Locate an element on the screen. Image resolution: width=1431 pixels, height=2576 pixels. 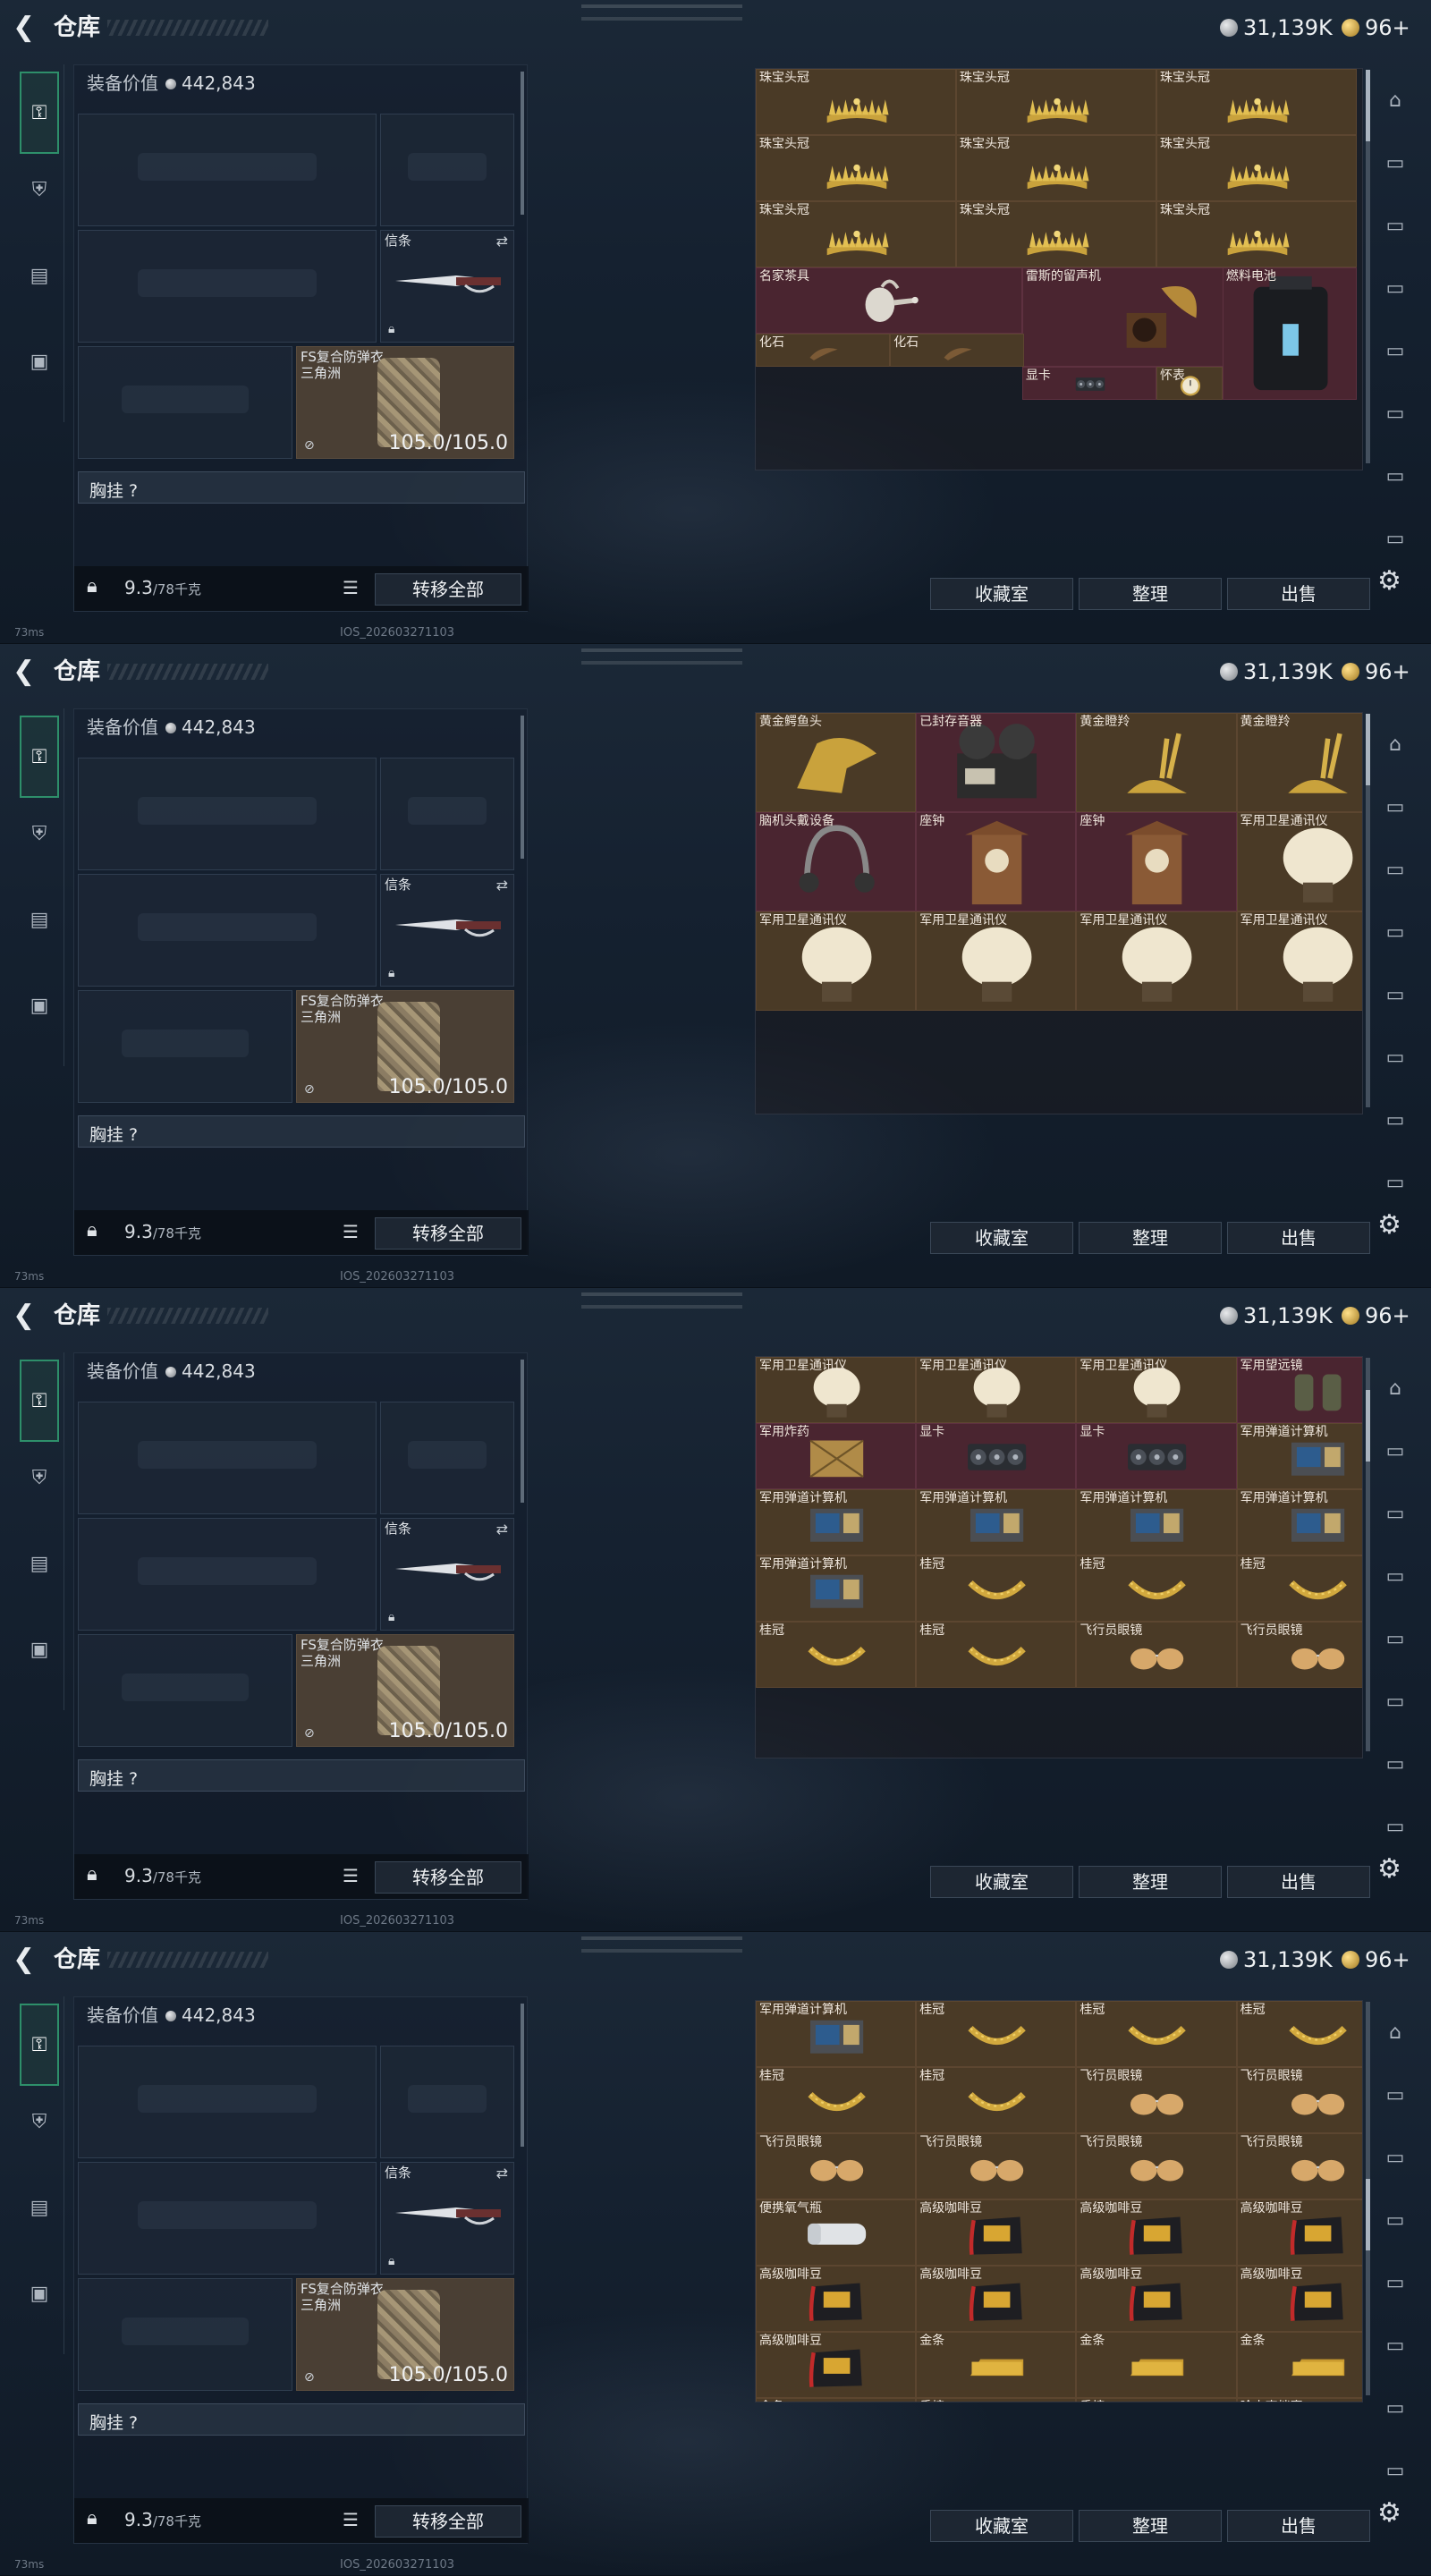
gold-currency: 96+ is located at coordinates (1376, 1959).